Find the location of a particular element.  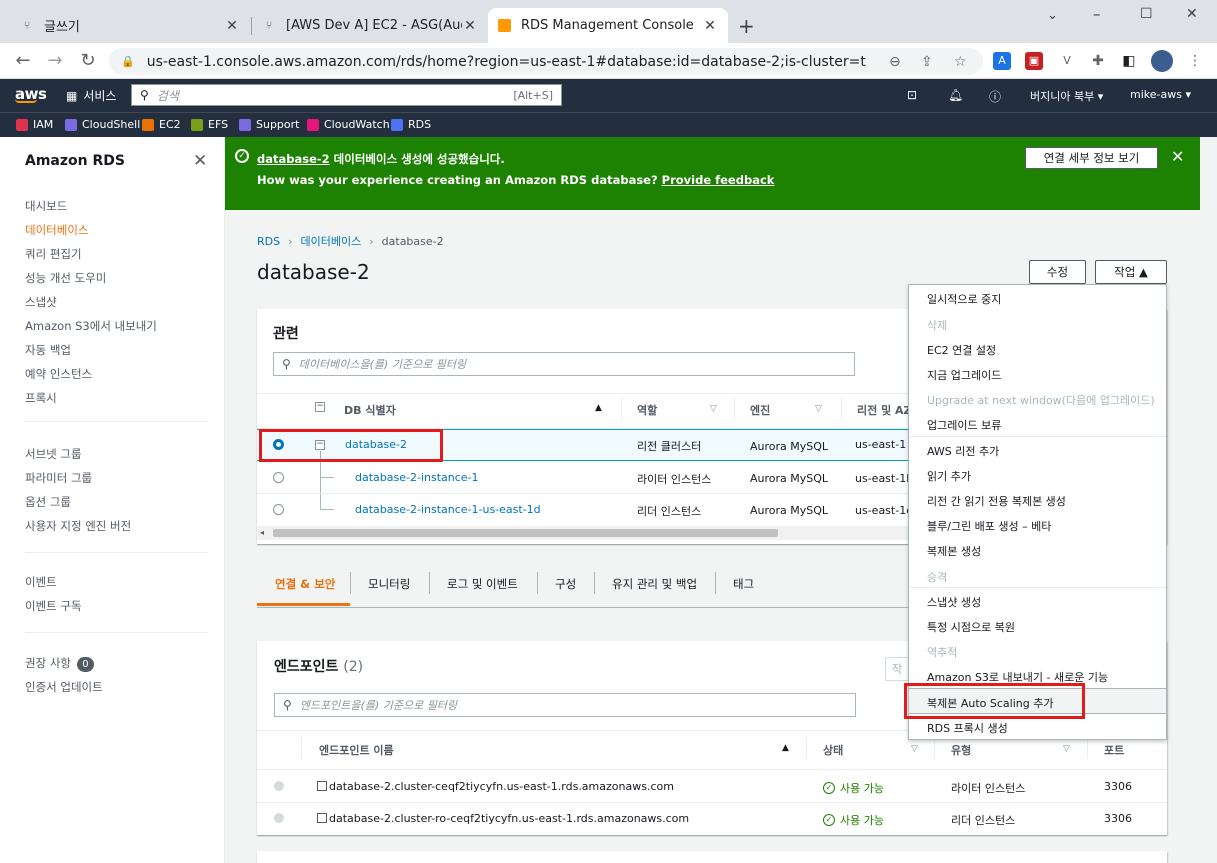

endpoints-action-button: 작 is located at coordinates (897, 669).